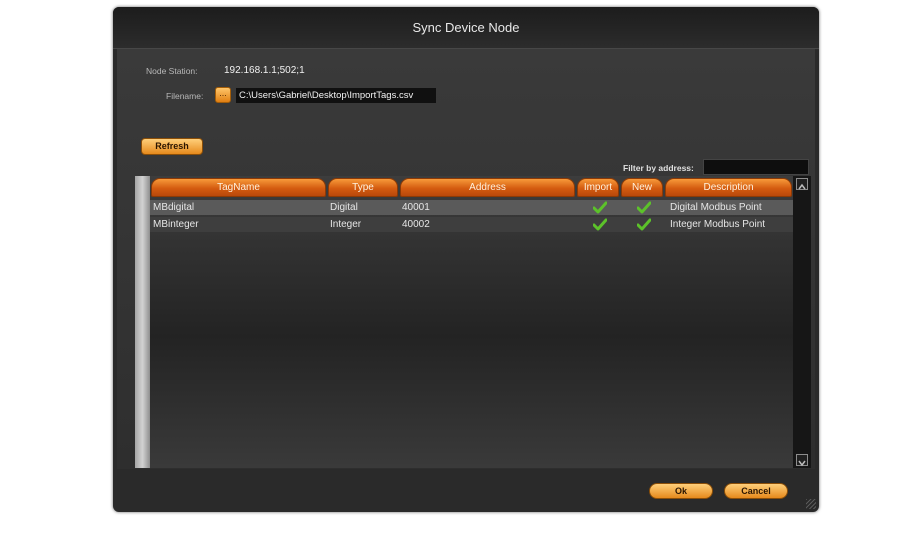  Describe the element at coordinates (176, 224) in the screenshot. I see `cell-tagname: MBinteger` at that location.